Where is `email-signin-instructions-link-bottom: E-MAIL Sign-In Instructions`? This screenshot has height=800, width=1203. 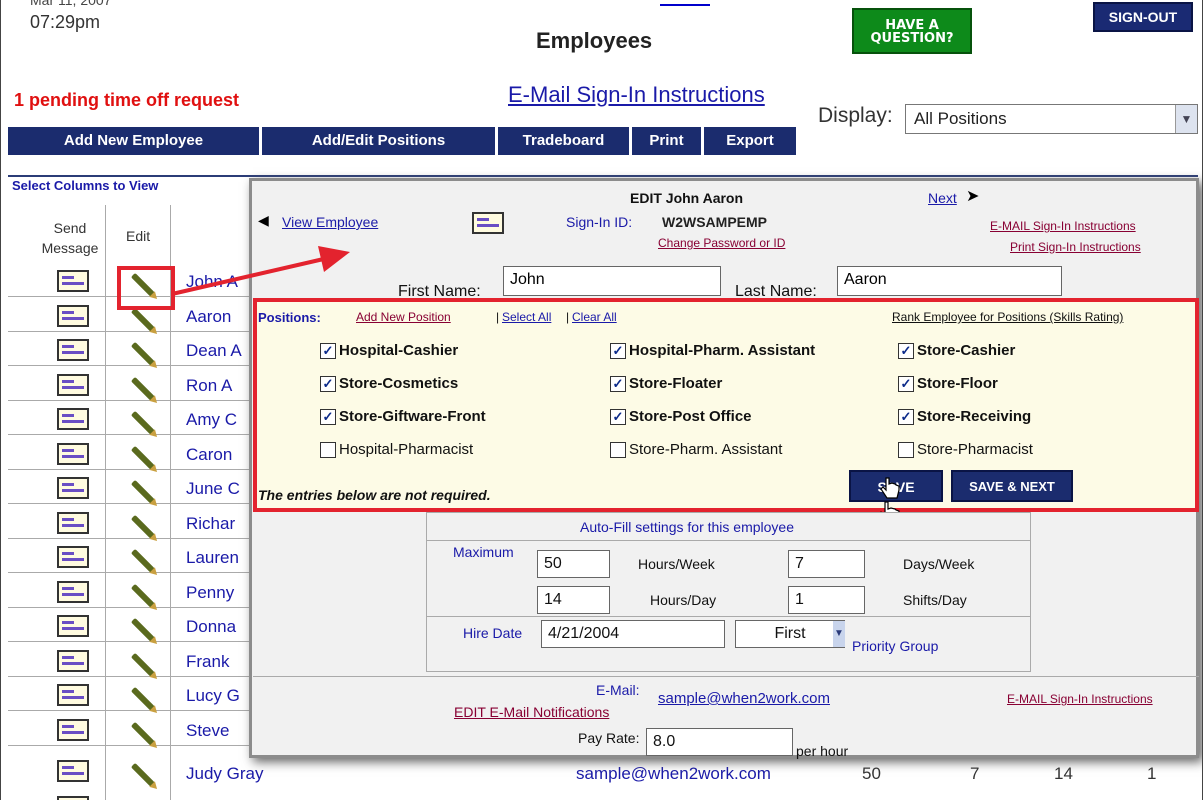 email-signin-instructions-link-bottom: E-MAIL Sign-In Instructions is located at coordinates (1080, 699).